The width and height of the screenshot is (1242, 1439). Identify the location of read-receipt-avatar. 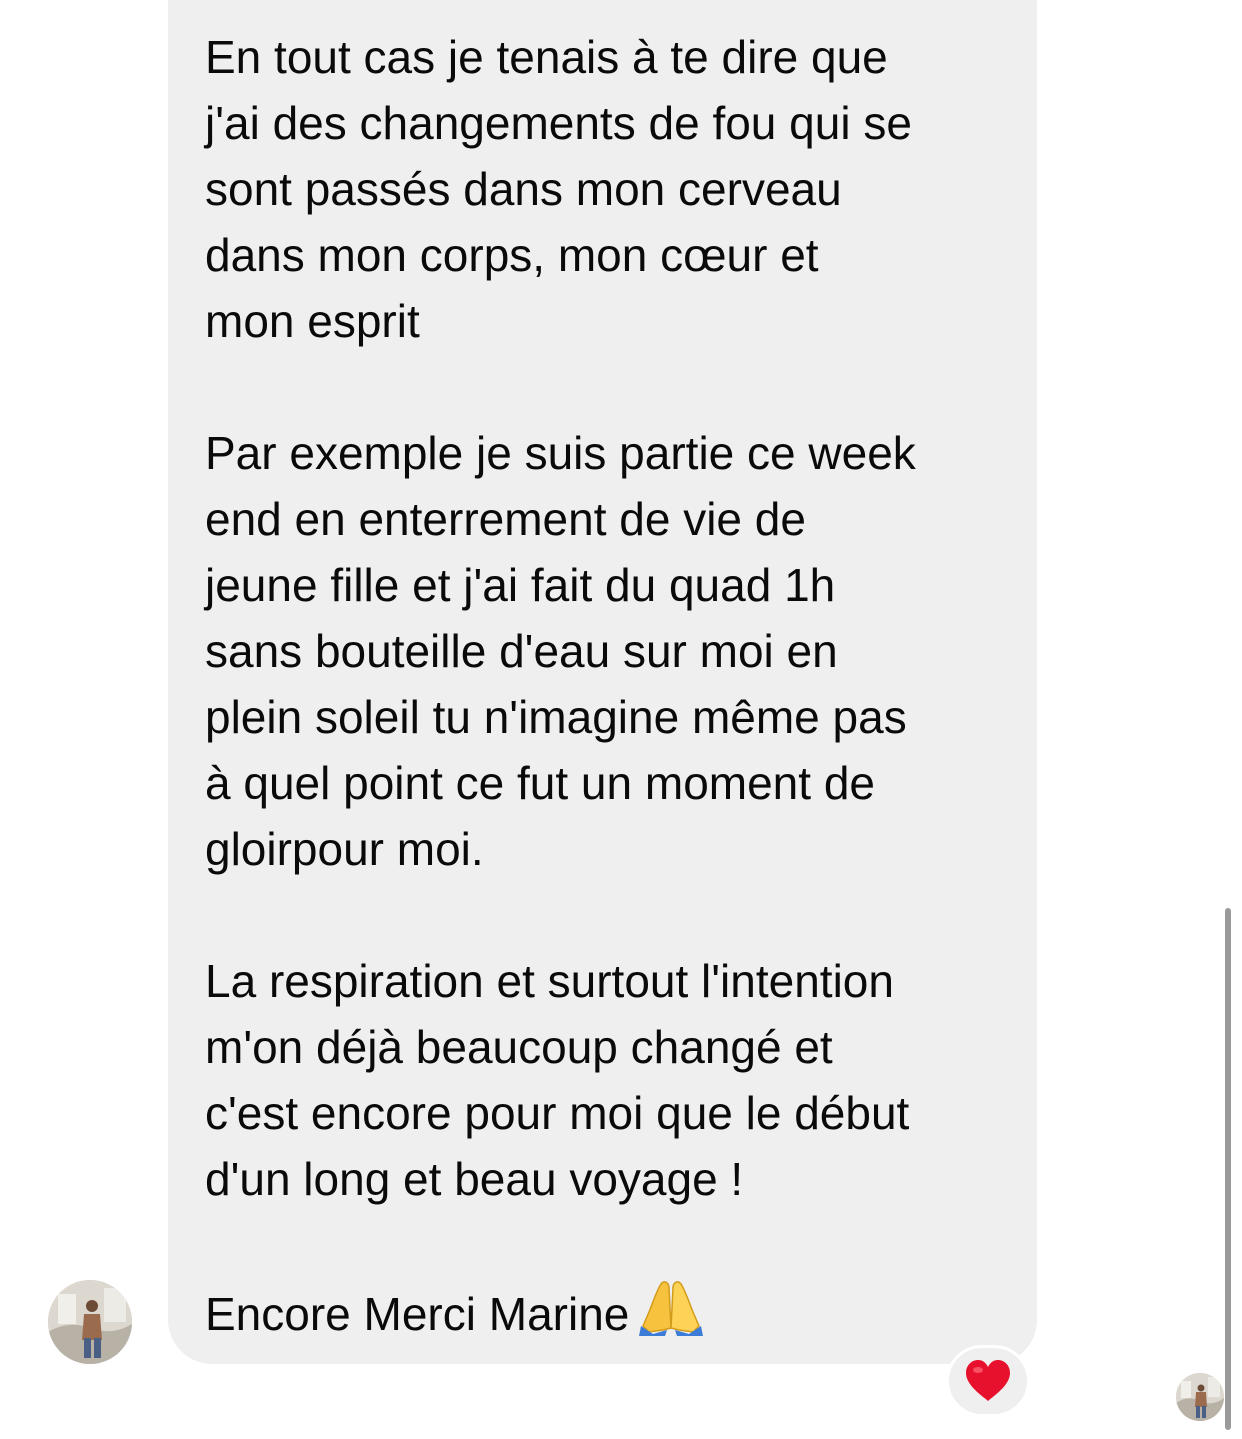
(1200, 1397).